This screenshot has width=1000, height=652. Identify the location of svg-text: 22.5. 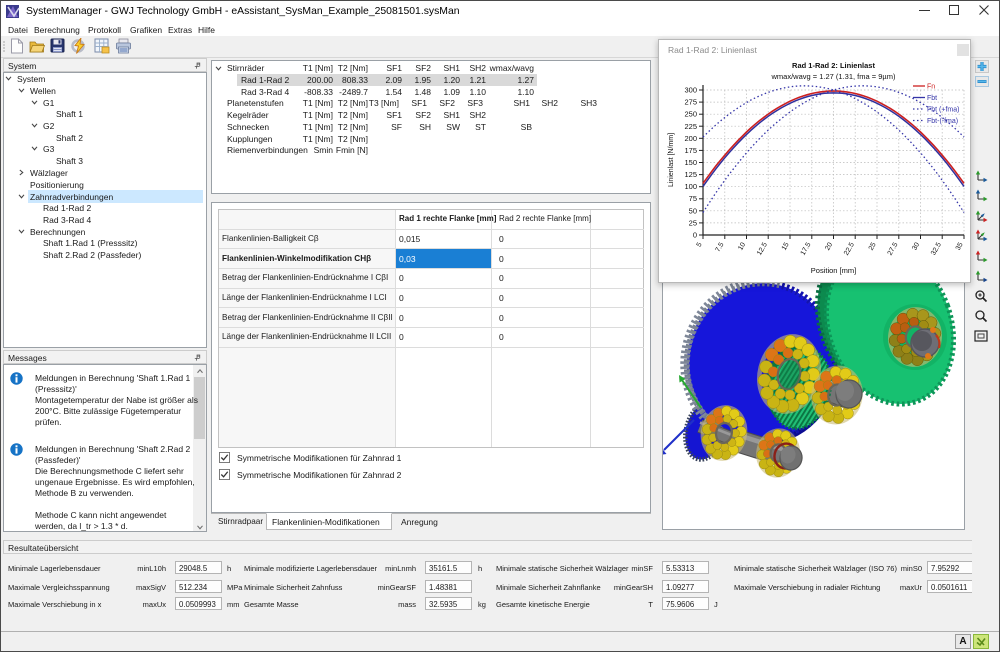
(849, 248).